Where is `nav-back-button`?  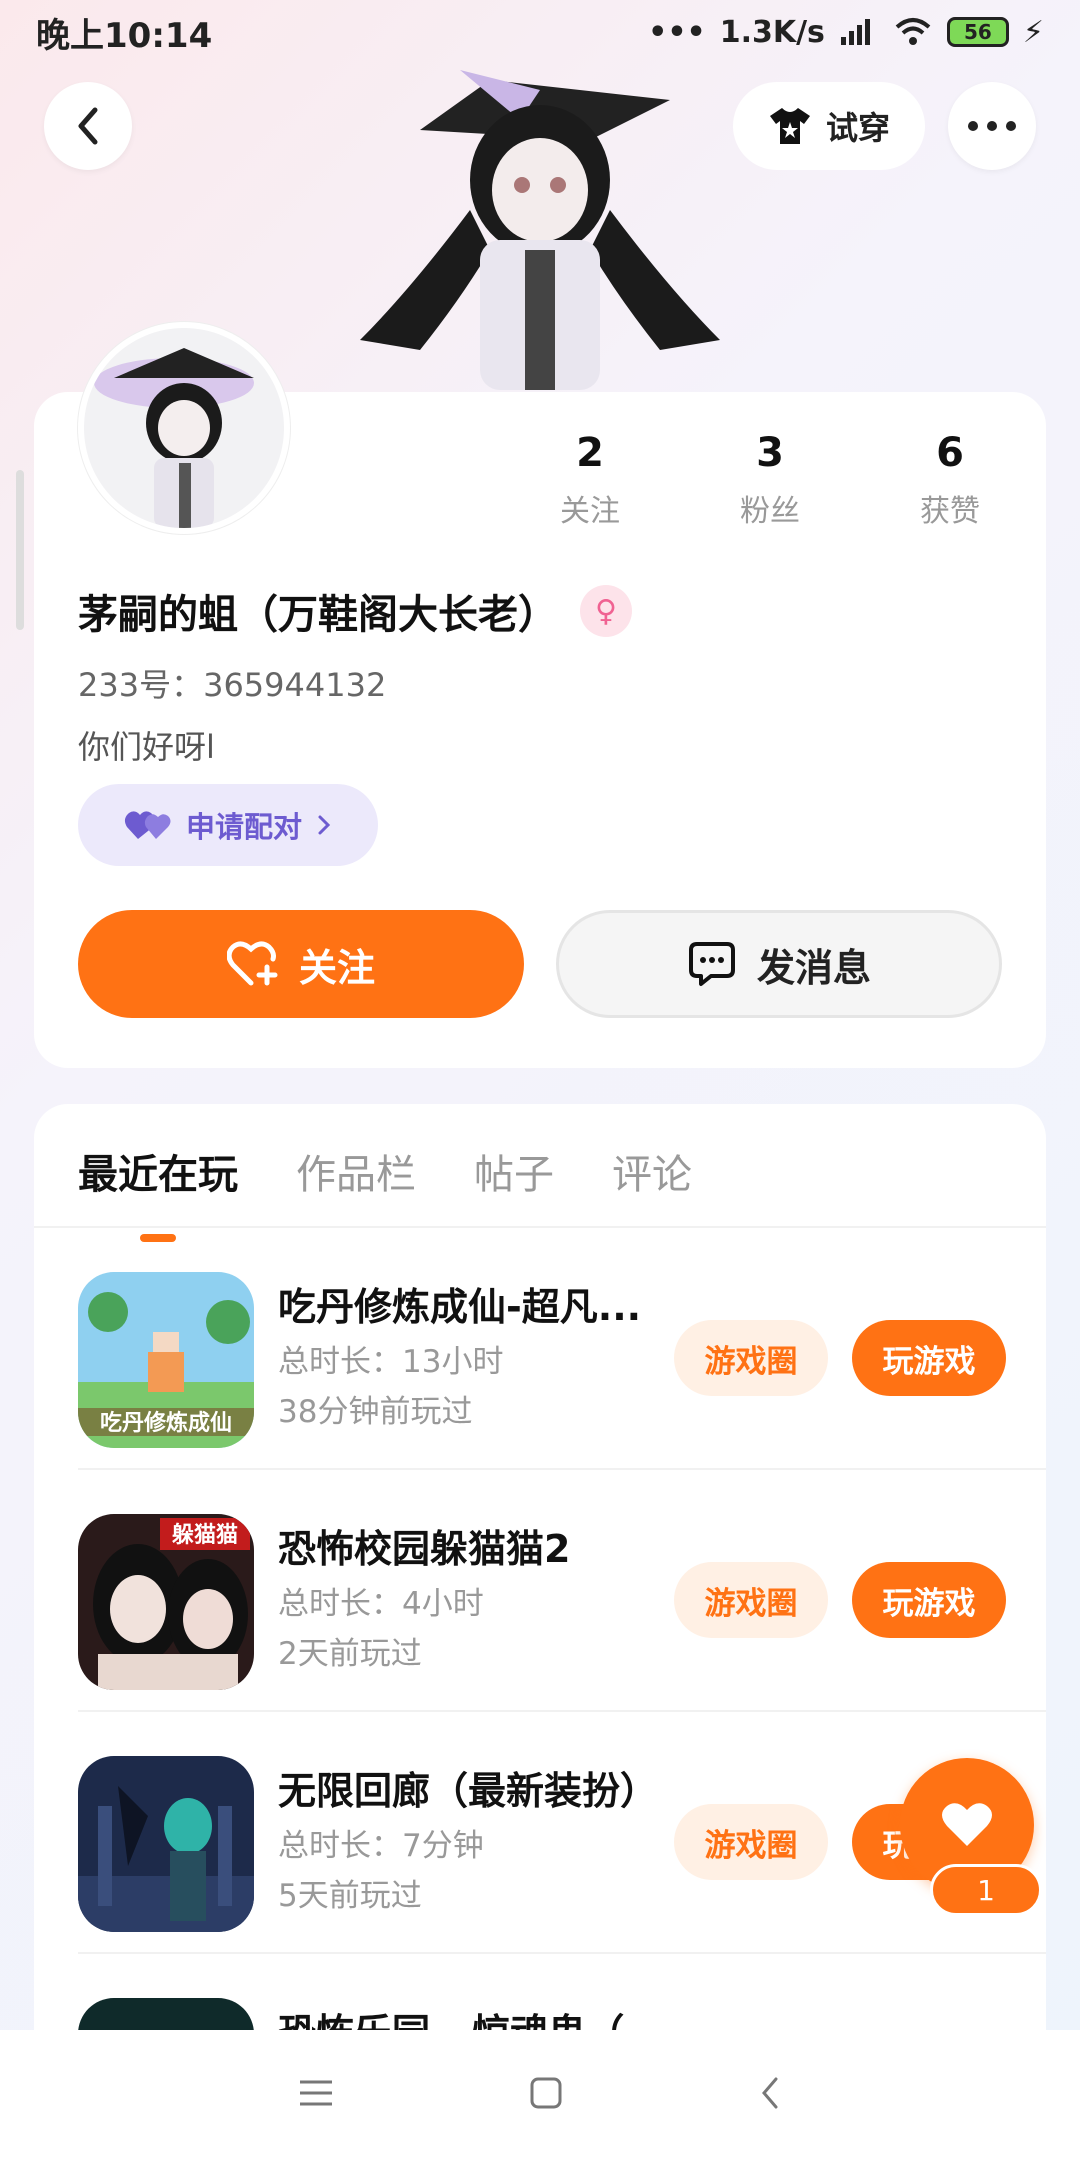 nav-back-button is located at coordinates (770, 2095).